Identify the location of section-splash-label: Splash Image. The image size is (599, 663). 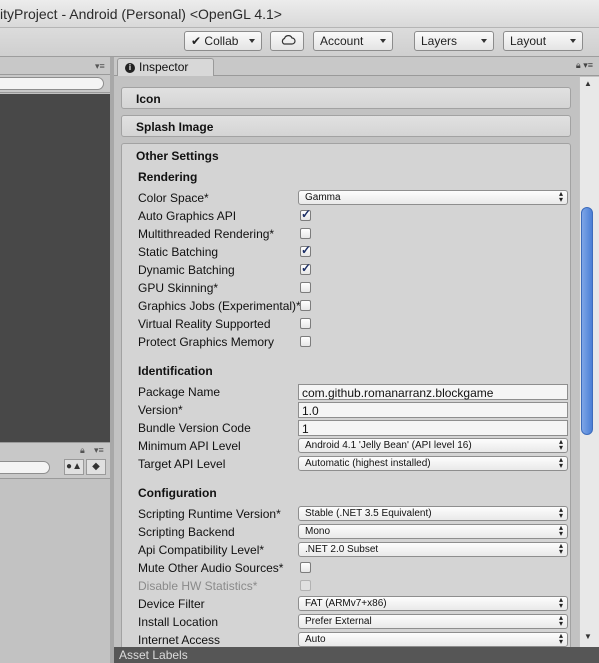
(175, 127).